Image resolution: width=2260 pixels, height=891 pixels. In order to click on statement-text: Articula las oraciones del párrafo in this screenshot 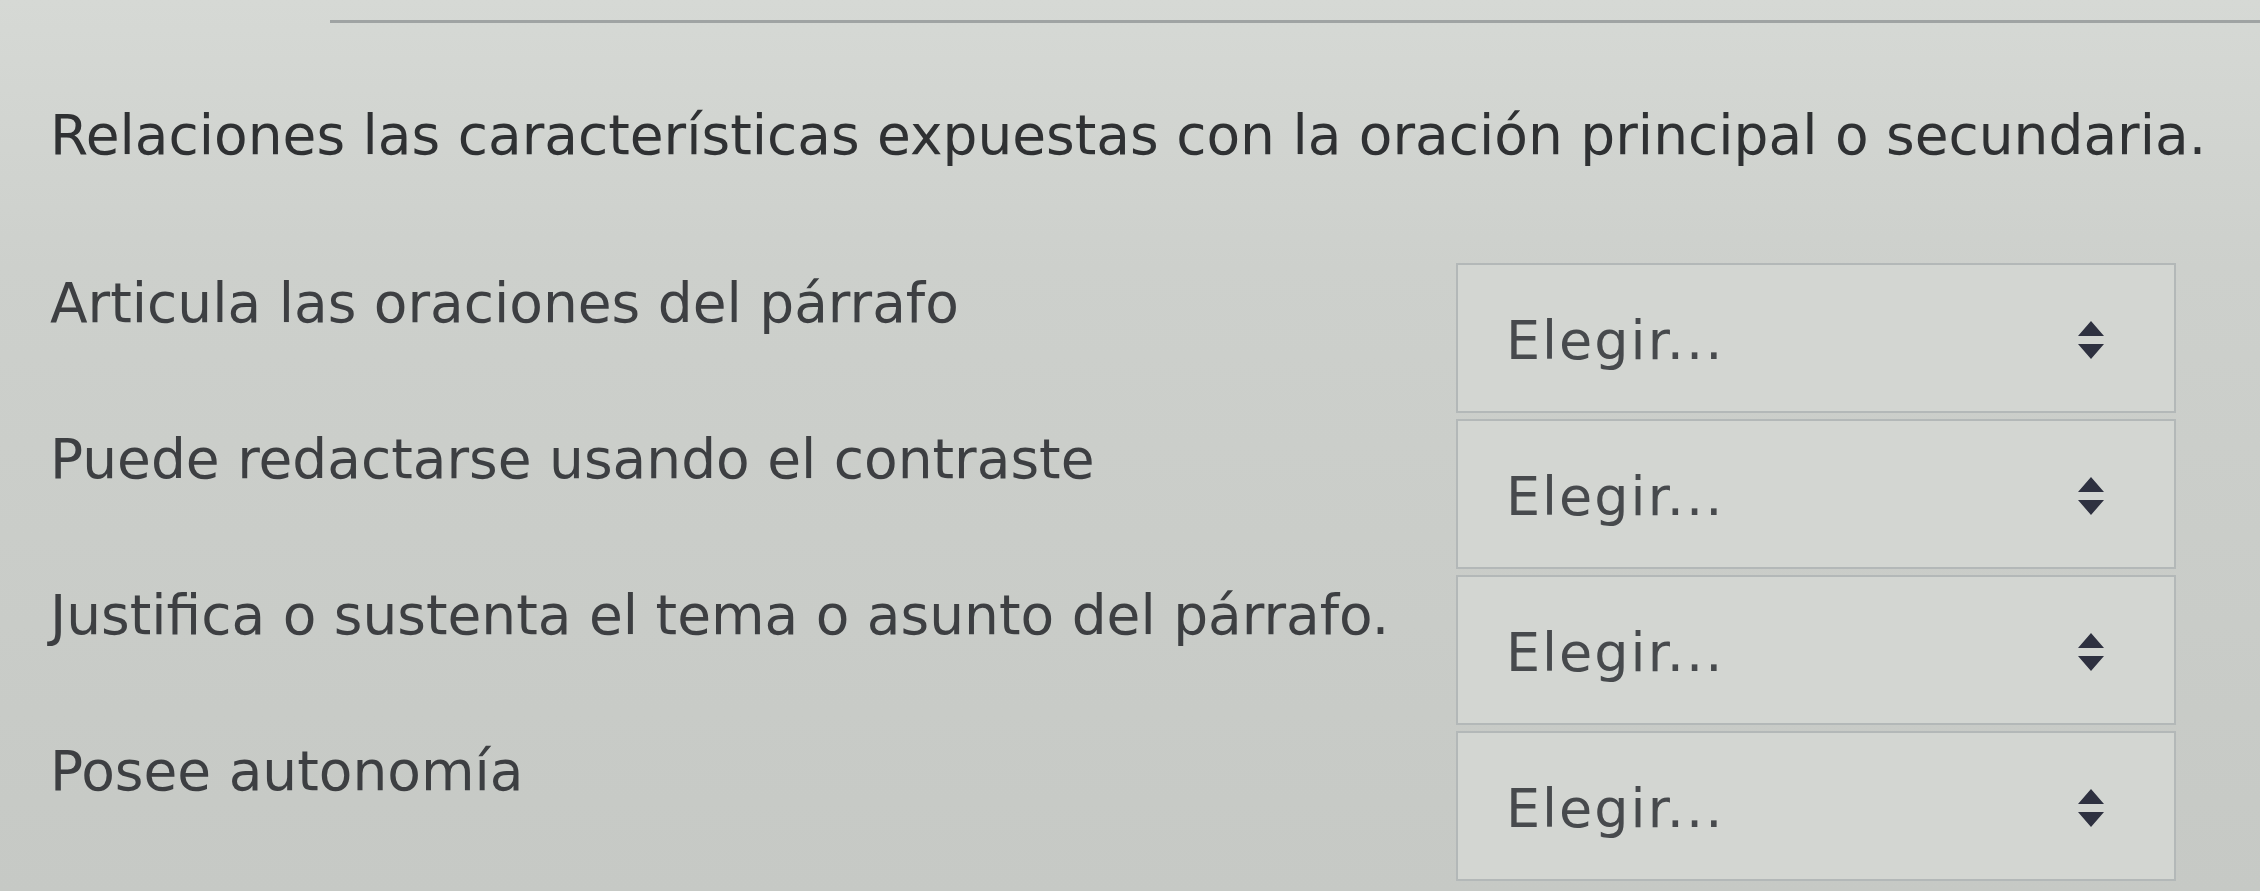, I will do `click(504, 302)`.